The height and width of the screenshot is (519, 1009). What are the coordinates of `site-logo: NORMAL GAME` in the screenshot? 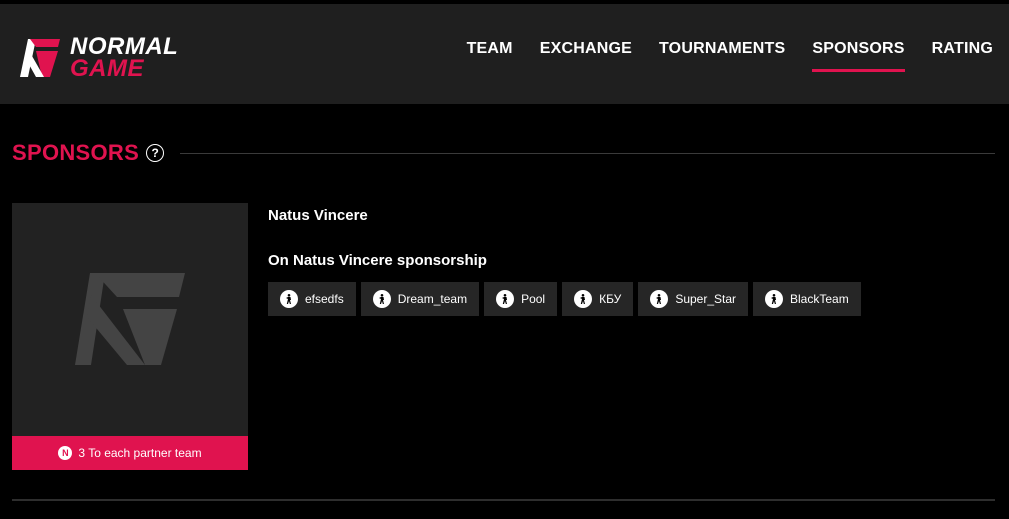 It's located at (96, 58).